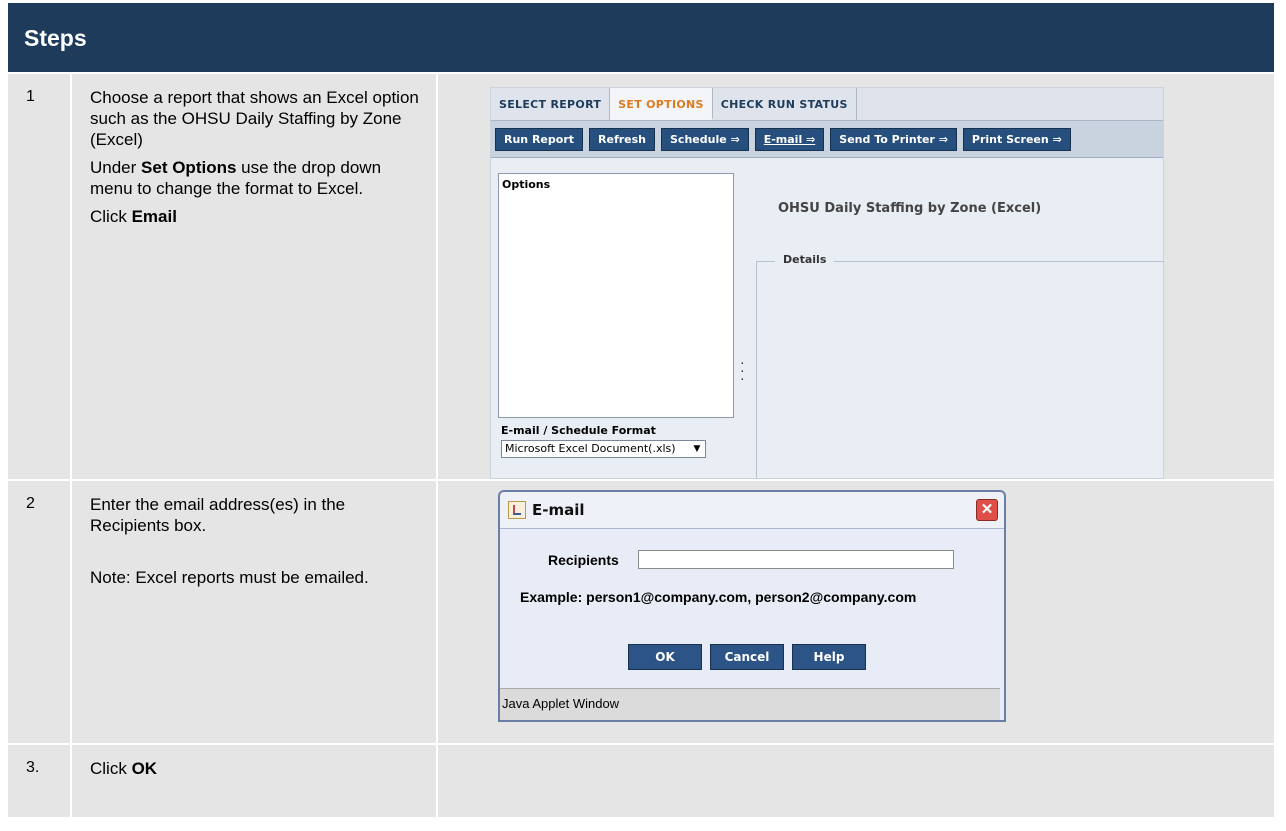  I want to click on details-label: Details, so click(805, 259).